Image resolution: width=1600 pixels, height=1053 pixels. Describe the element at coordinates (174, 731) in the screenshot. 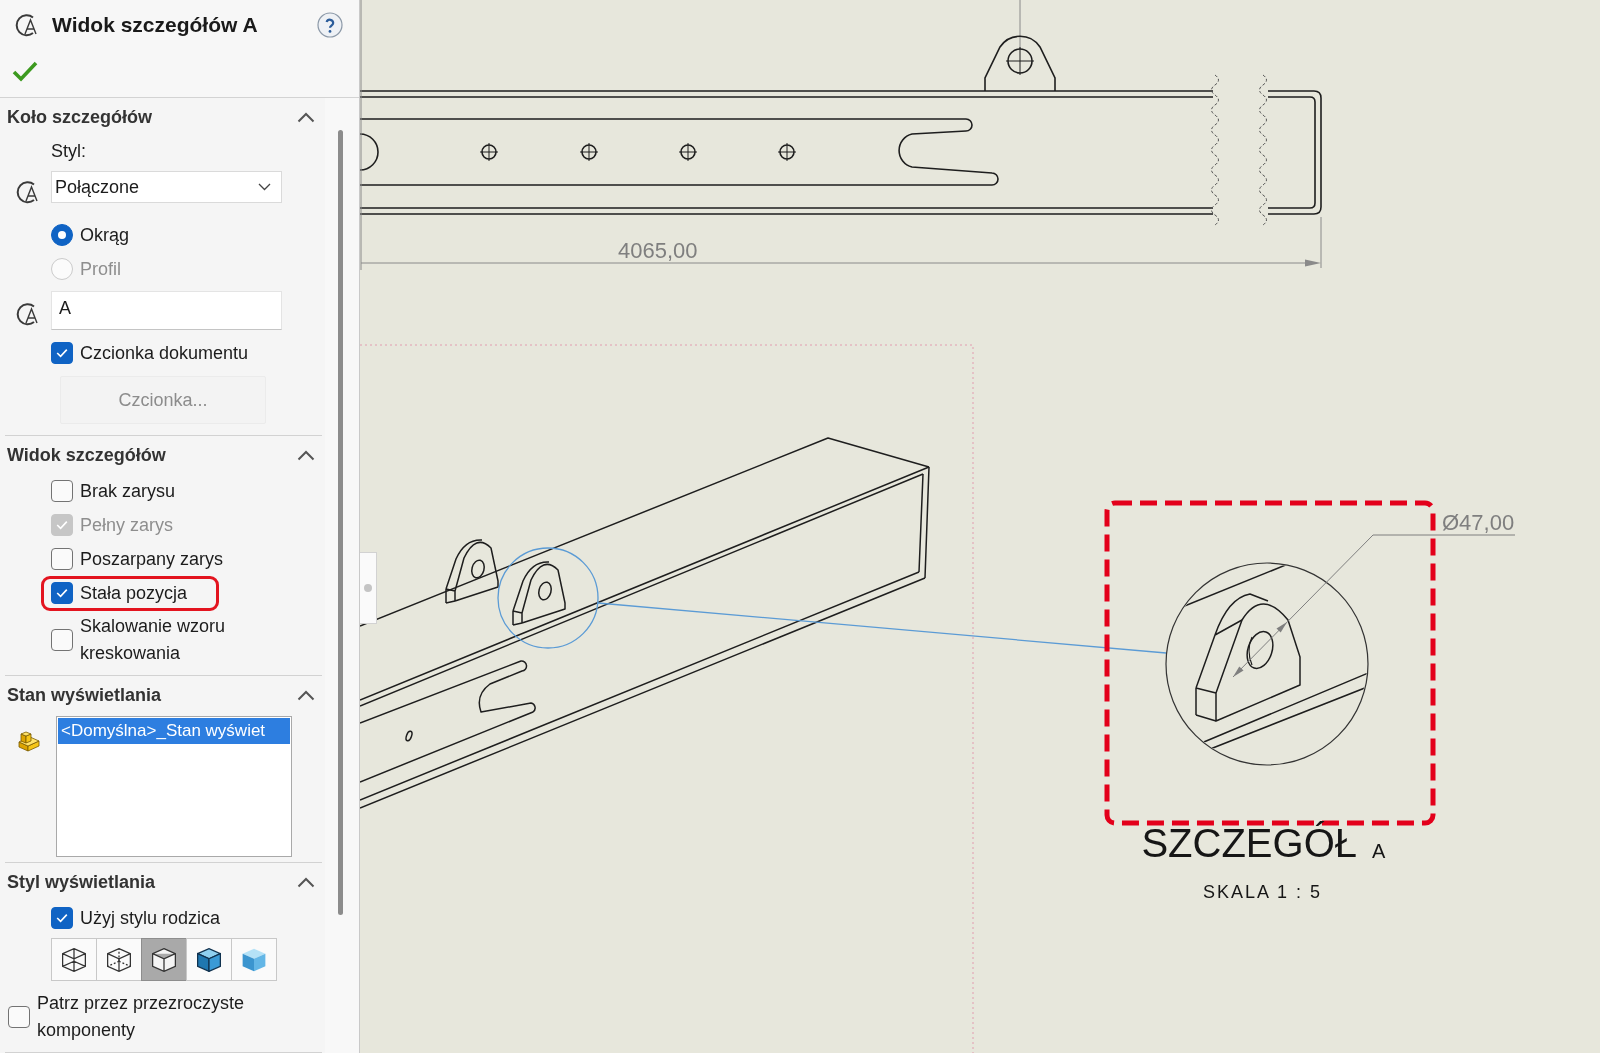

I see `list-item: <Domyślna>_Stan wyświet` at that location.